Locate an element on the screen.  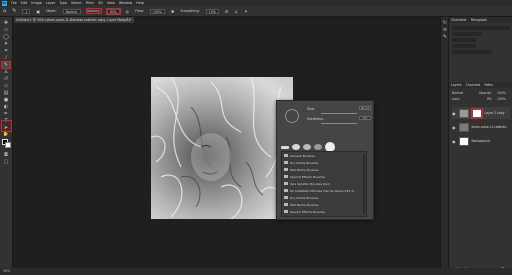
canvas-image is located at coordinates (222, 148).